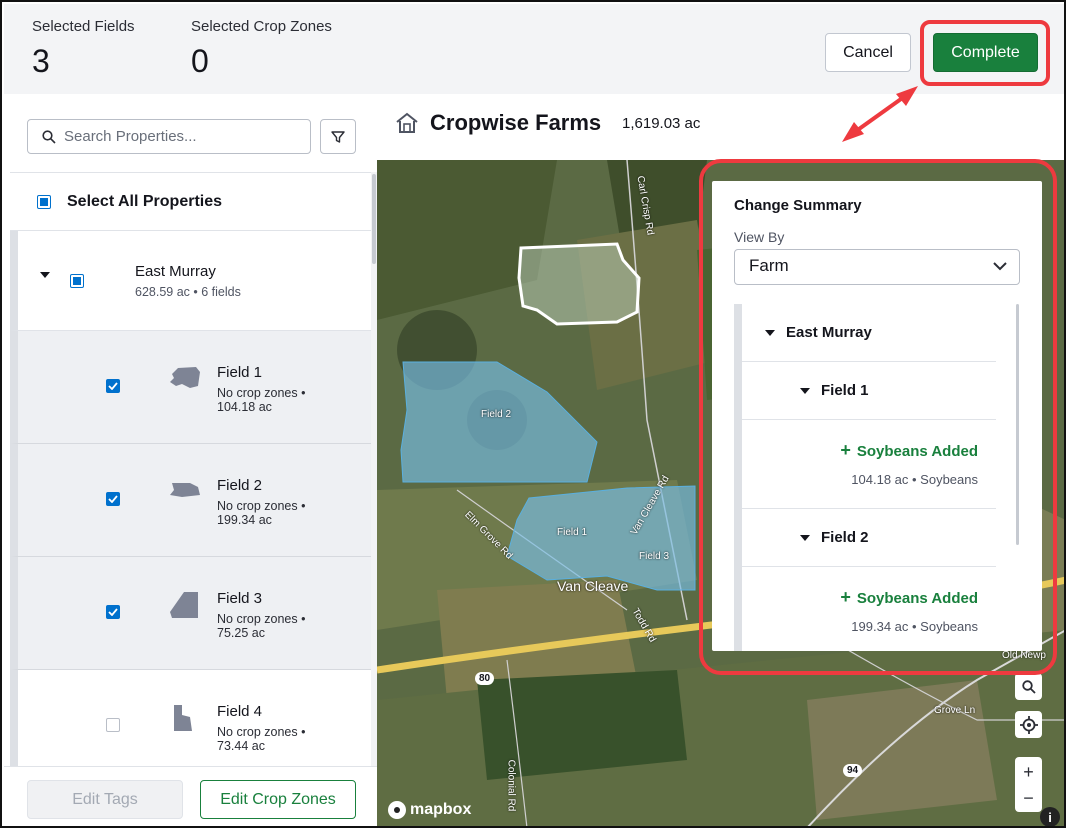  Describe the element at coordinates (759, 237) in the screenshot. I see `view-by-label: View By` at that location.